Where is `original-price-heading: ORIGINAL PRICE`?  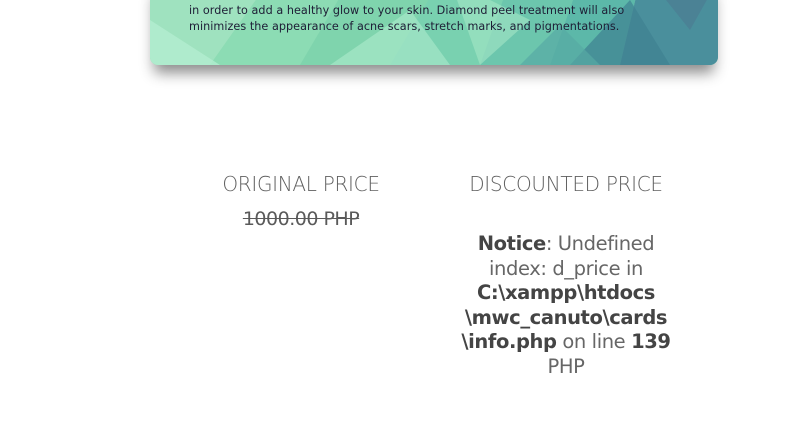
original-price-heading: ORIGINAL PRICE is located at coordinates (301, 184).